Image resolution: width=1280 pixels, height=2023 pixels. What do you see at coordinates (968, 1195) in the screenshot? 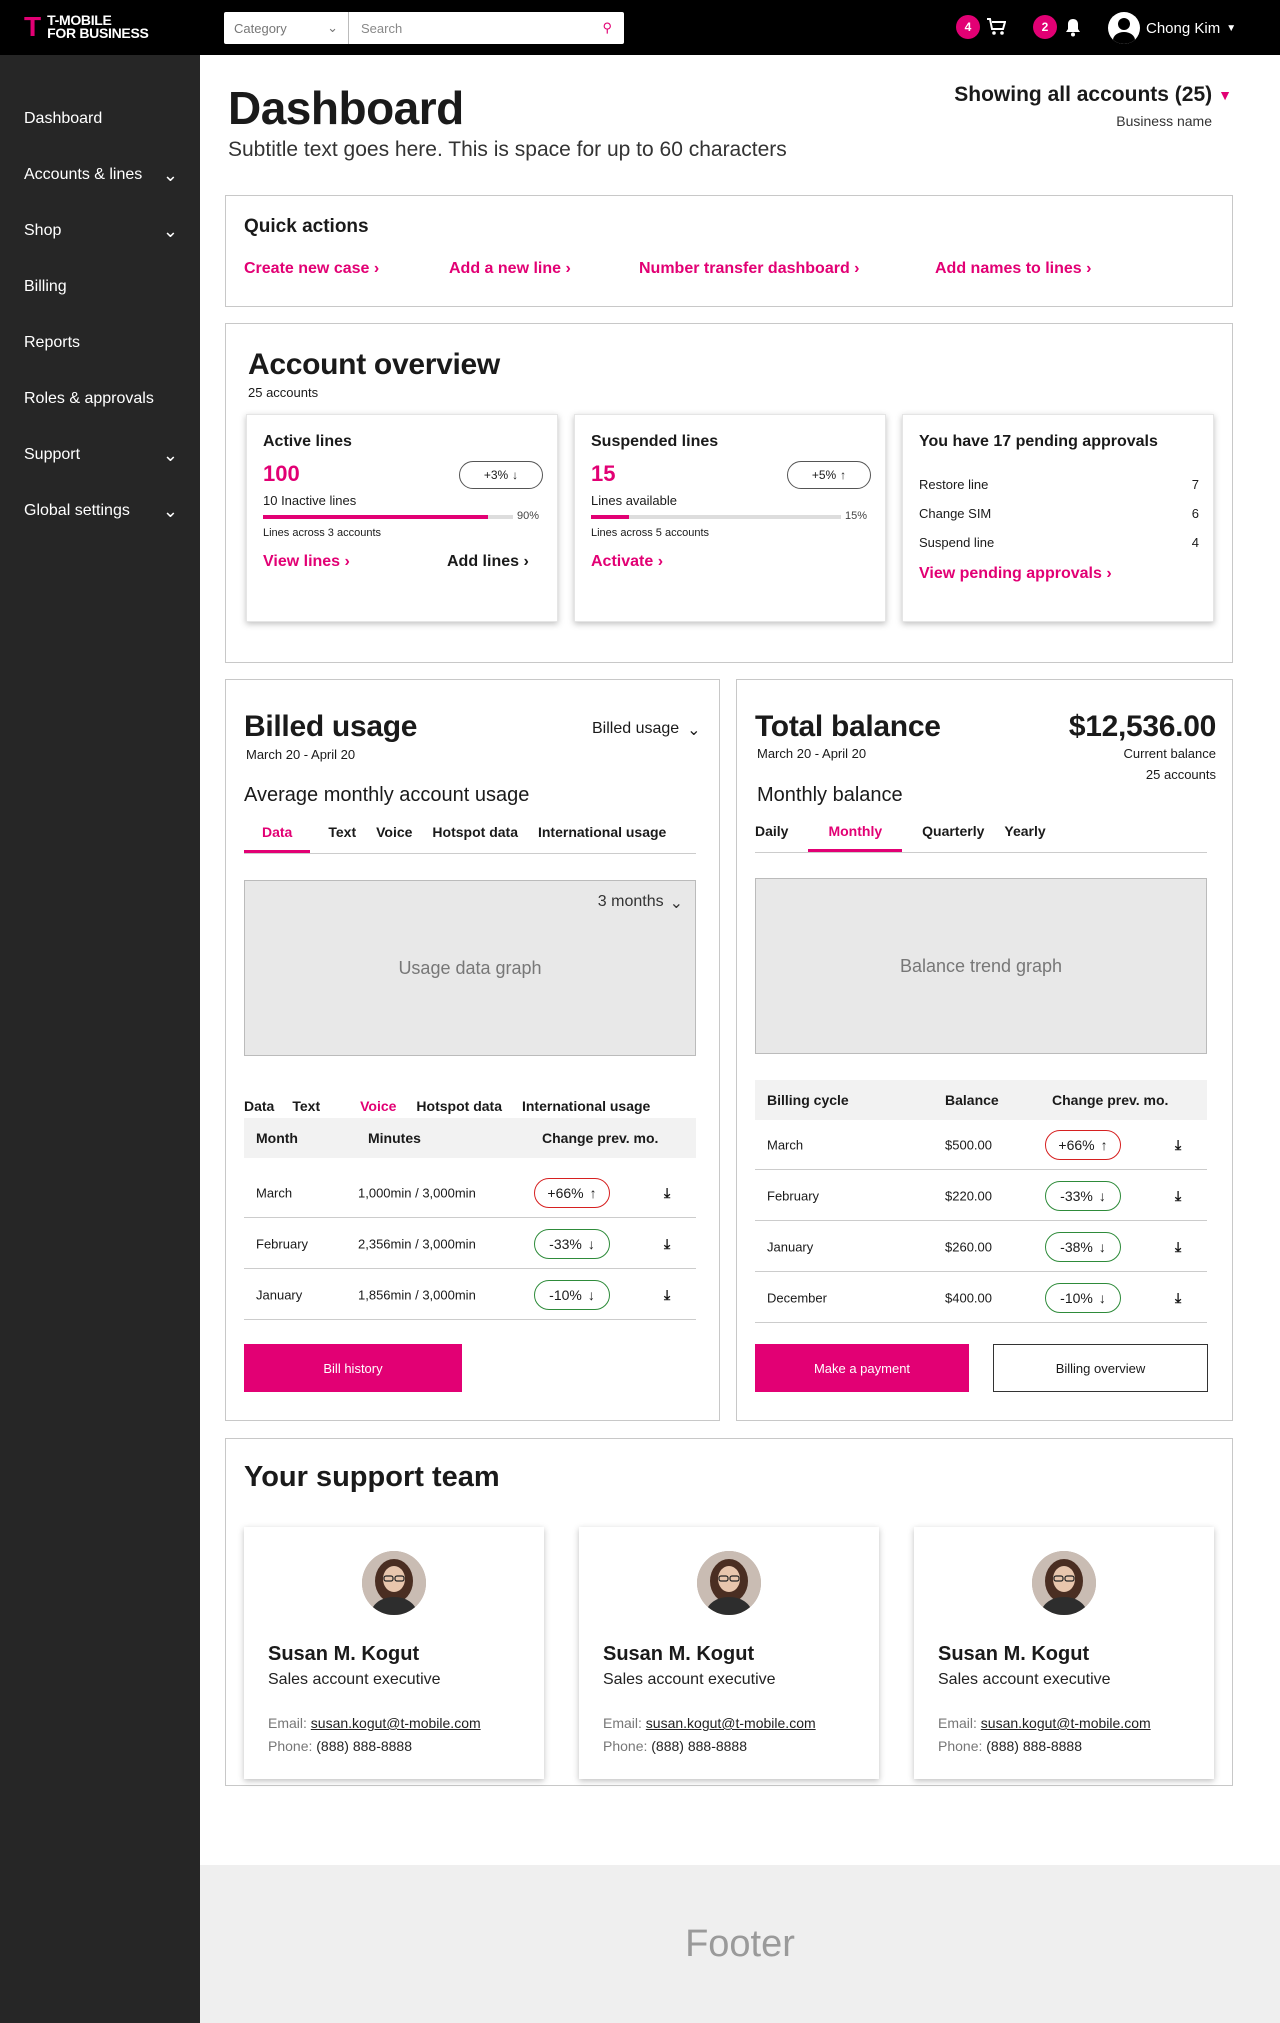
I see `row-balance: $220.00` at bounding box center [968, 1195].